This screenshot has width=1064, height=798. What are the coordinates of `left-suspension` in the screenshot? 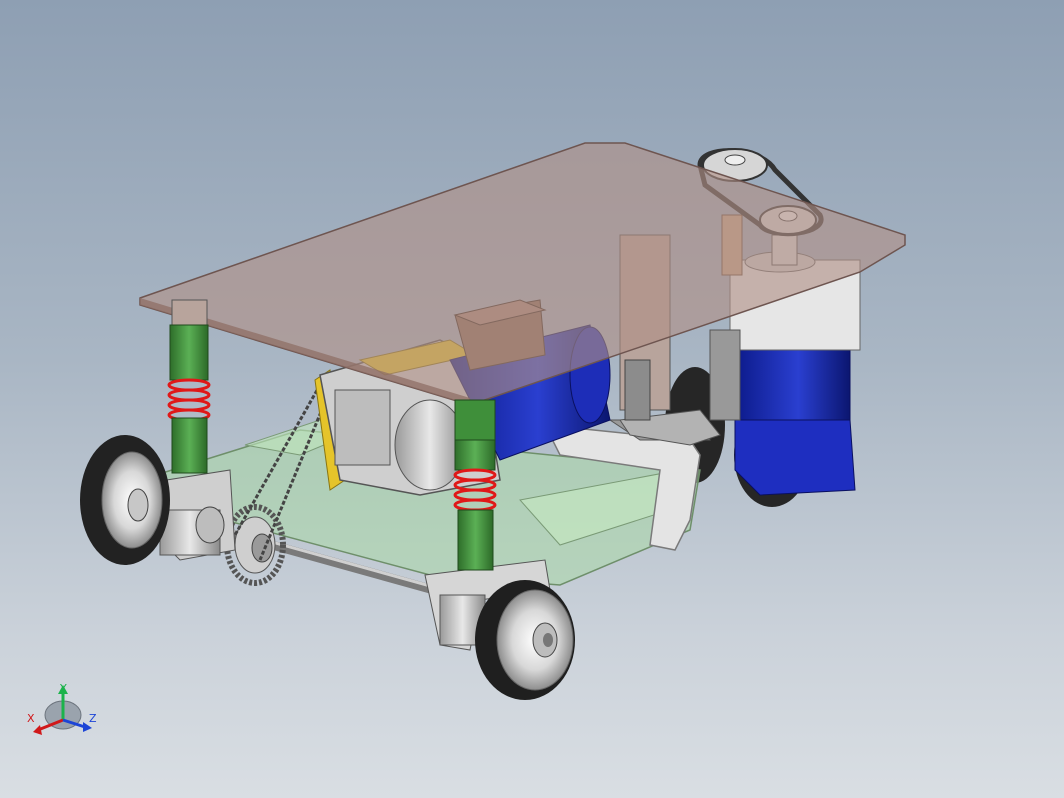 It's located at (189, 386).